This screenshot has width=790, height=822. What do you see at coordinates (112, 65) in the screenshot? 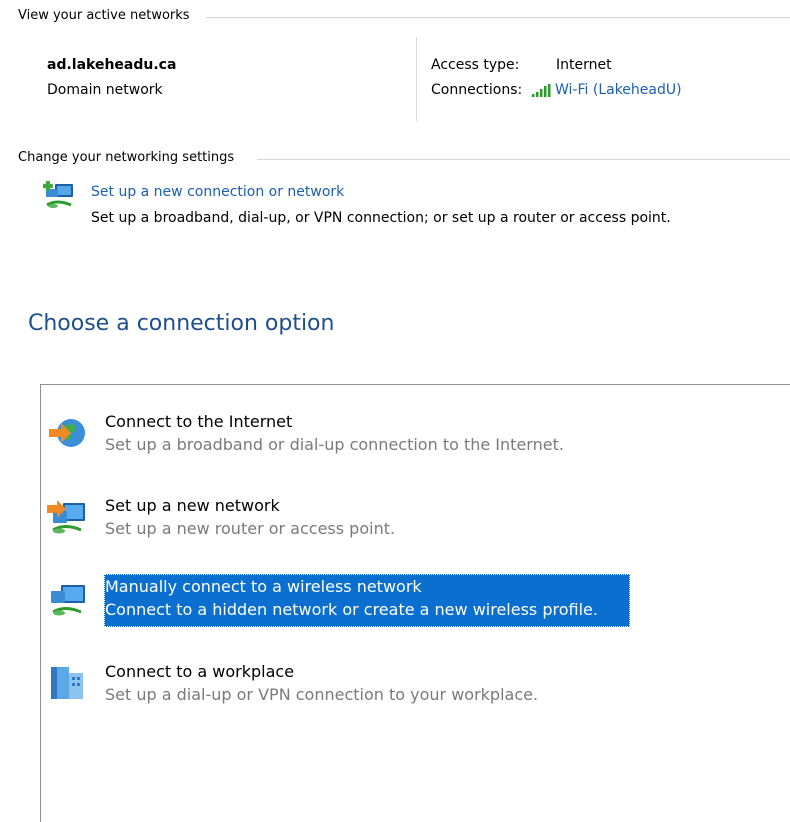
I see `network-name: ad.lakeheadu.ca` at bounding box center [112, 65].